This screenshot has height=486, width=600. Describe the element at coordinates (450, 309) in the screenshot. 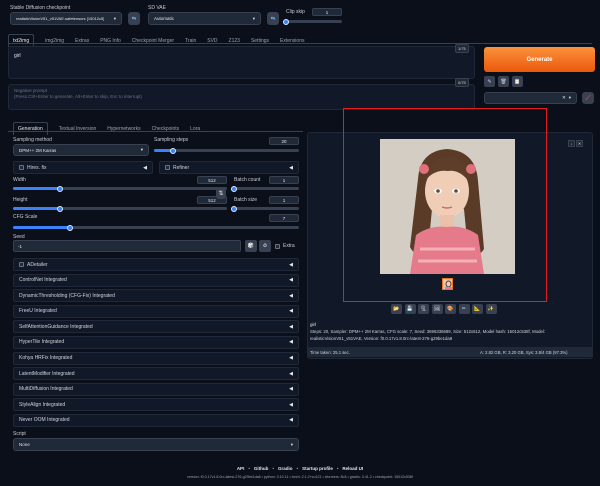

I see `palette-icon: 🎨` at that location.